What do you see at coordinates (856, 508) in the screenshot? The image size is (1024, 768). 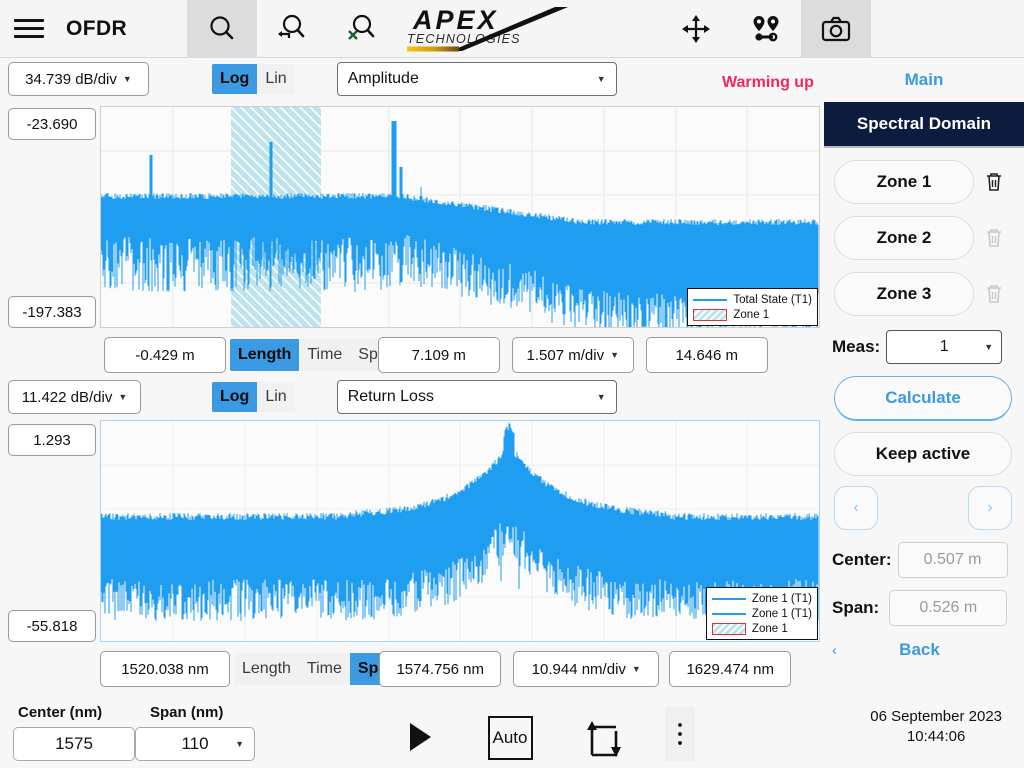 I see `previous-zone-button: ‹` at bounding box center [856, 508].